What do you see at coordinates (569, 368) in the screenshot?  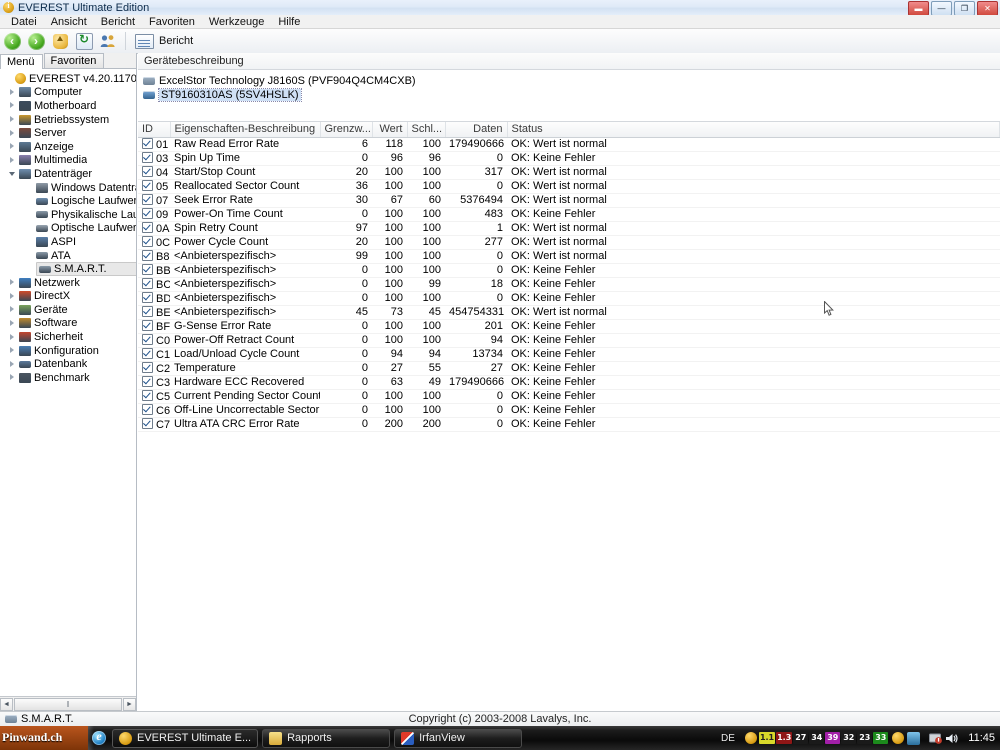 I see `table-row: C2 Temperature 0 27 55 27 OK: Keine Fehler` at bounding box center [569, 368].